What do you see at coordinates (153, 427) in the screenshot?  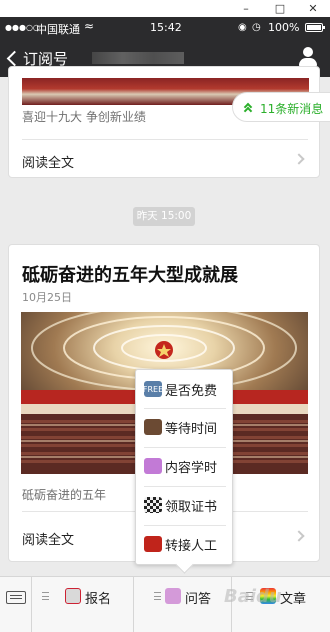 I see `coffee-icon` at bounding box center [153, 427].